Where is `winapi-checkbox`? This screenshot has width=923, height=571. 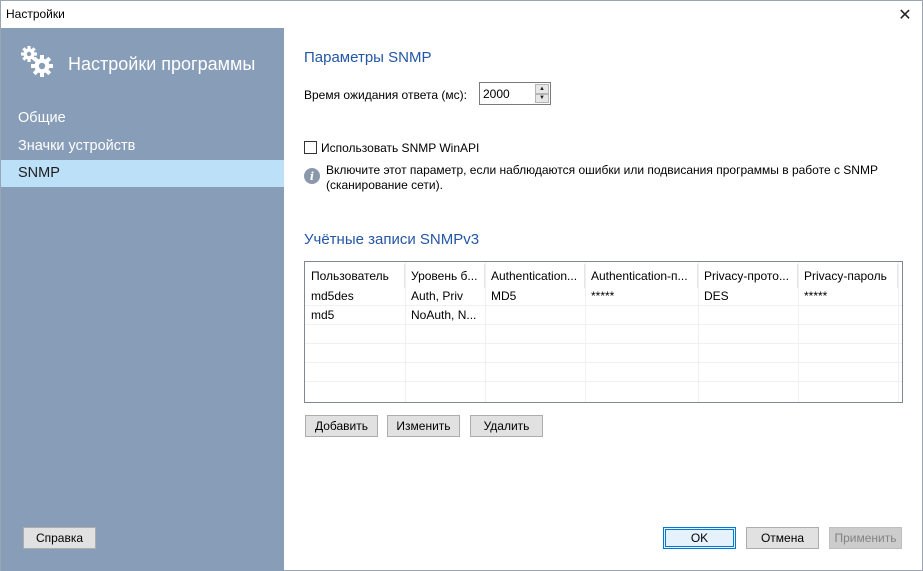
winapi-checkbox is located at coordinates (310, 147).